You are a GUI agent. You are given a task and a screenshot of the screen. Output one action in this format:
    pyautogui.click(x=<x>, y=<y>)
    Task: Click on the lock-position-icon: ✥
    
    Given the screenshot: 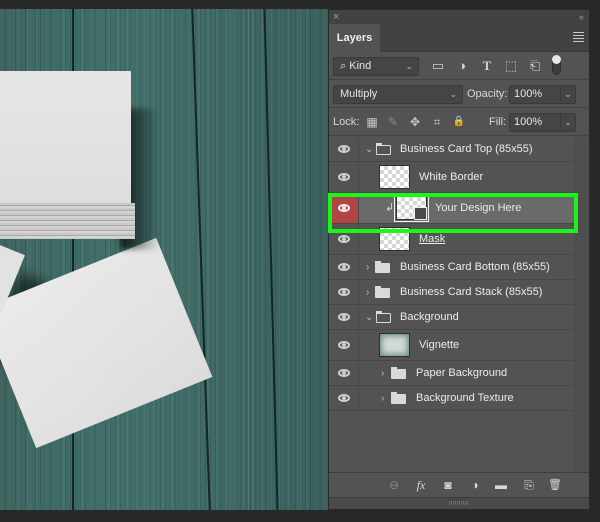 What is the action you would take?
    pyautogui.click(x=415, y=122)
    